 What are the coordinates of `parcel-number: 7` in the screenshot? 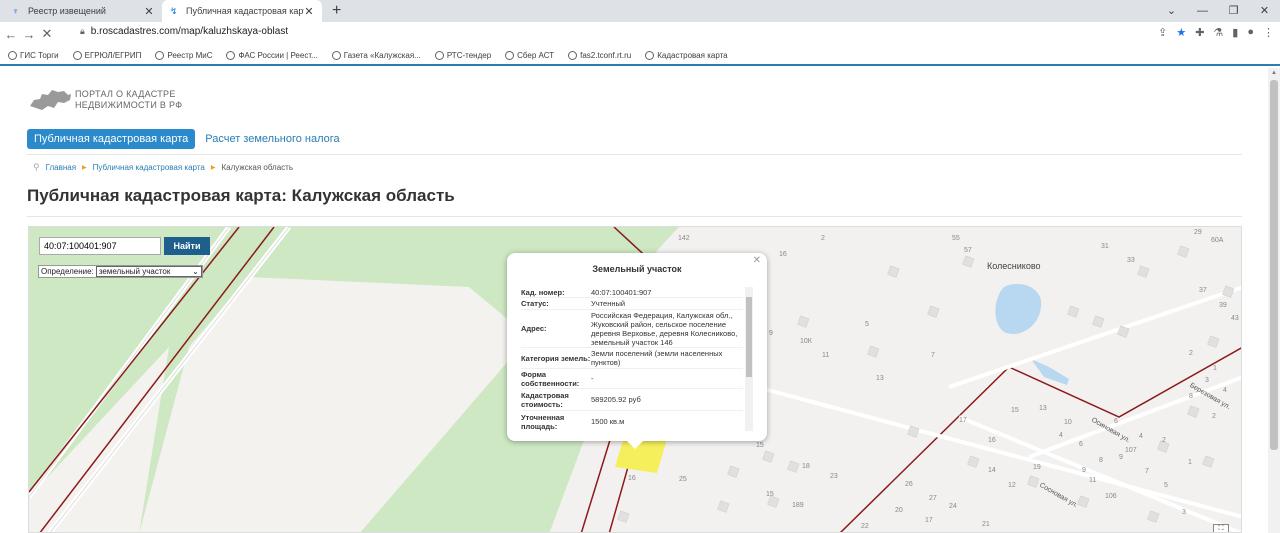 It's located at (933, 355).